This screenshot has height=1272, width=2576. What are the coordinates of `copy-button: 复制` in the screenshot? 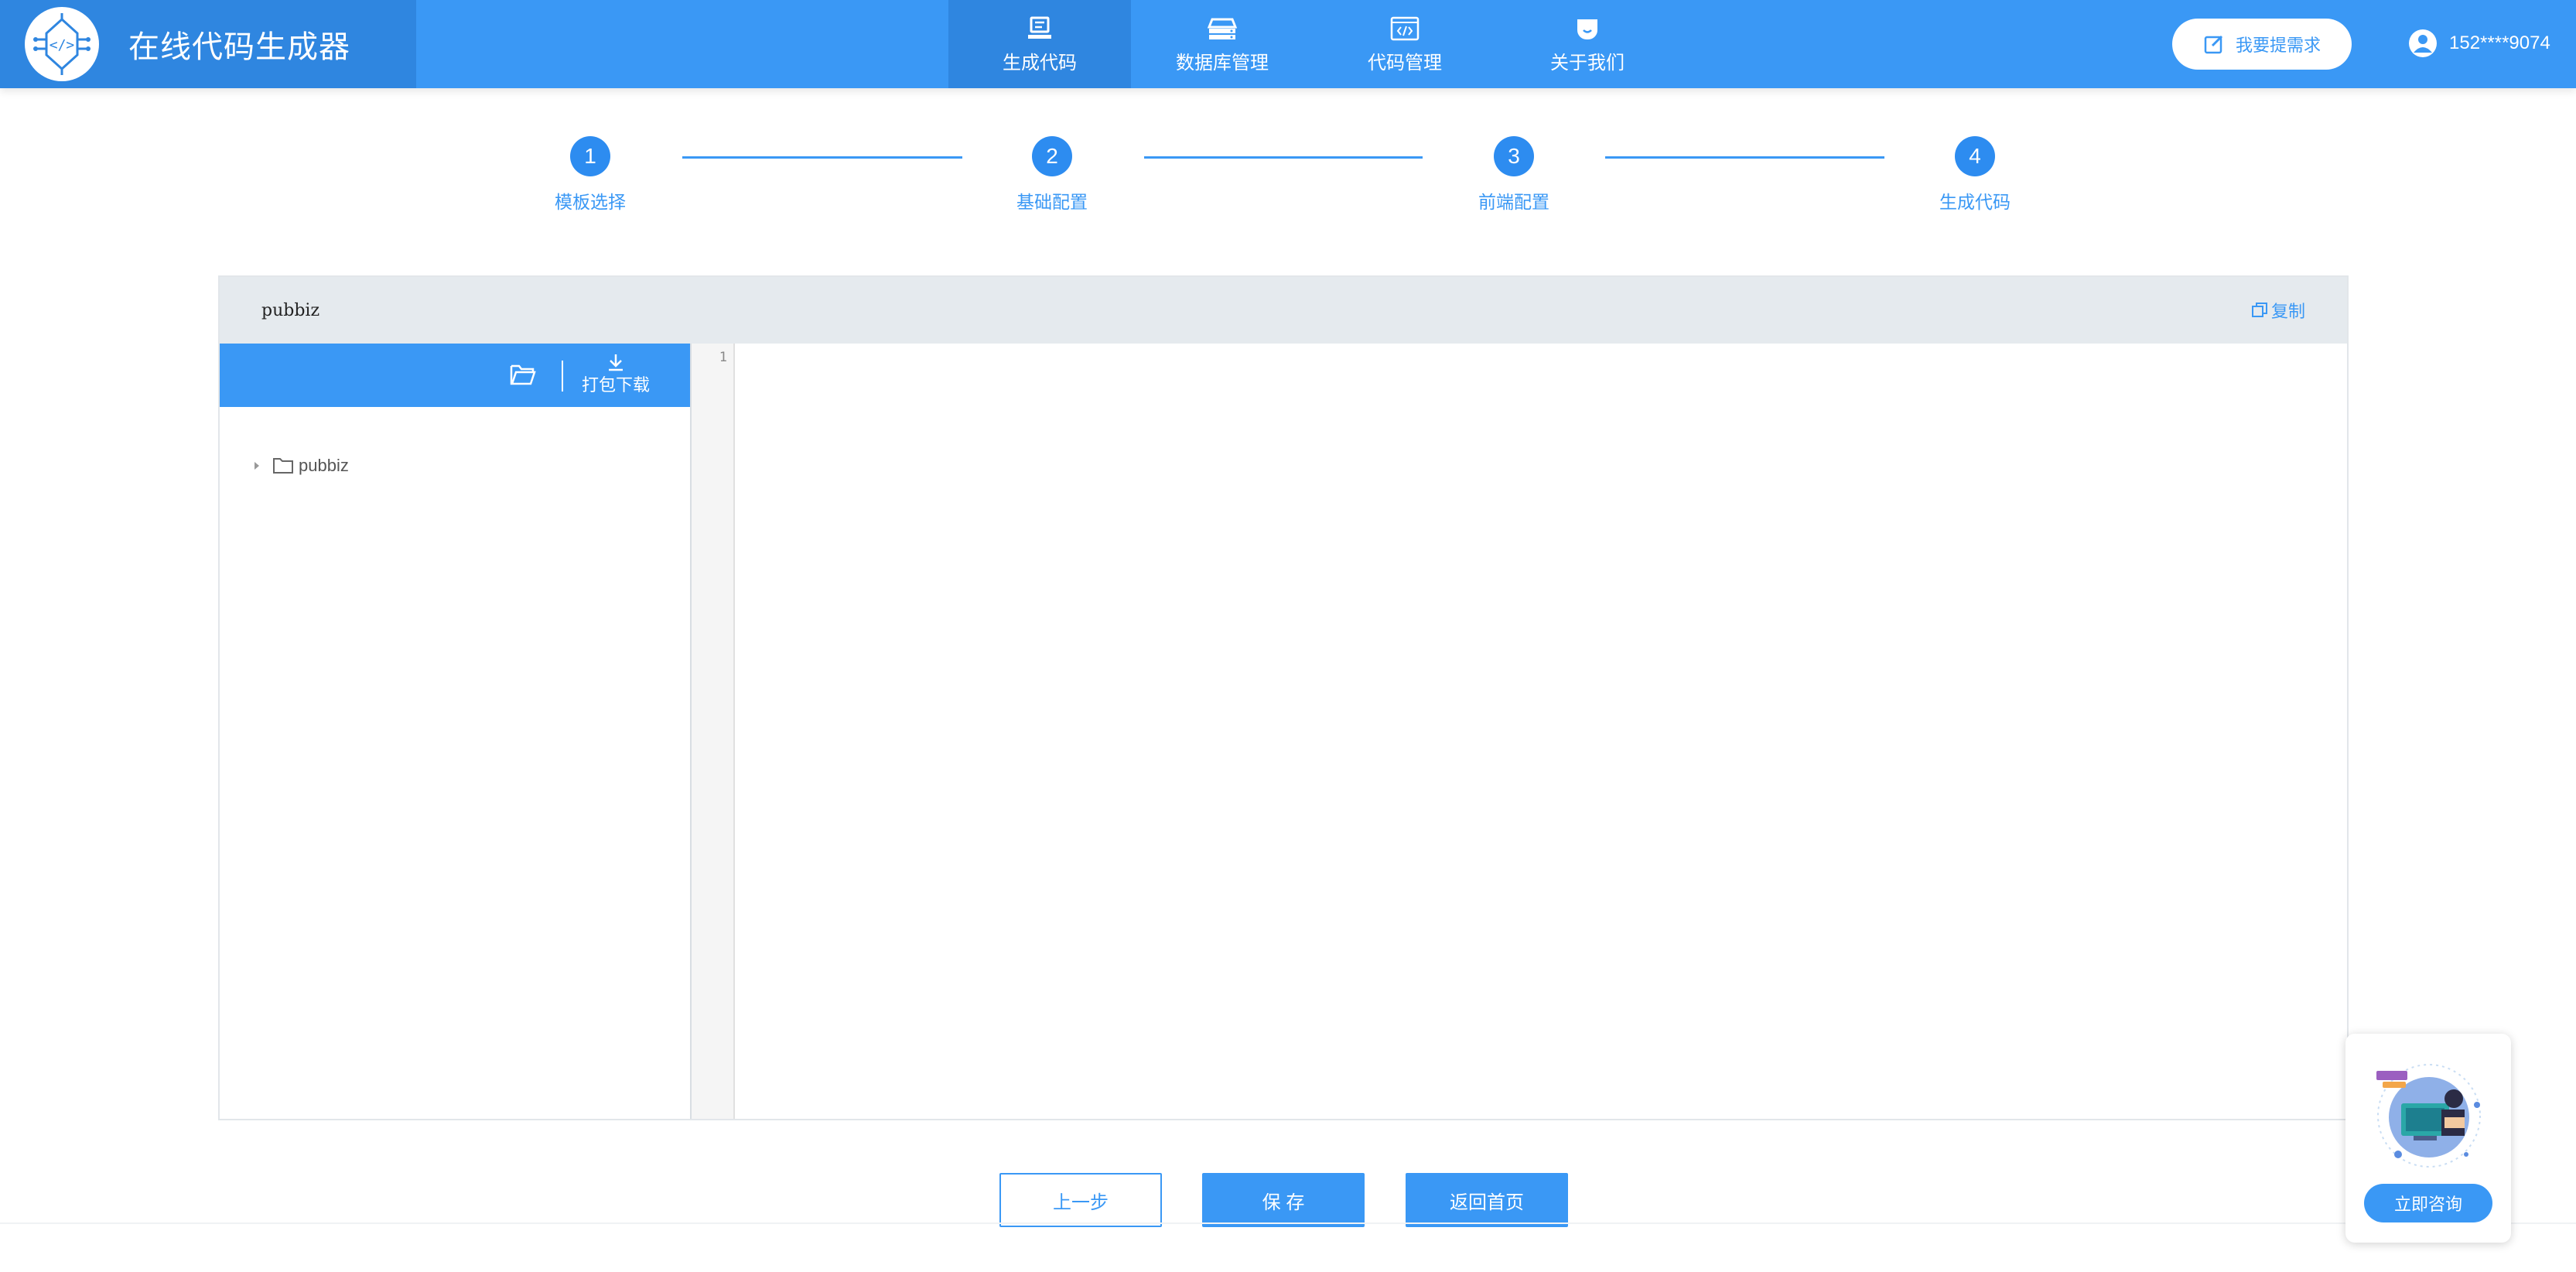 It's located at (2278, 311).